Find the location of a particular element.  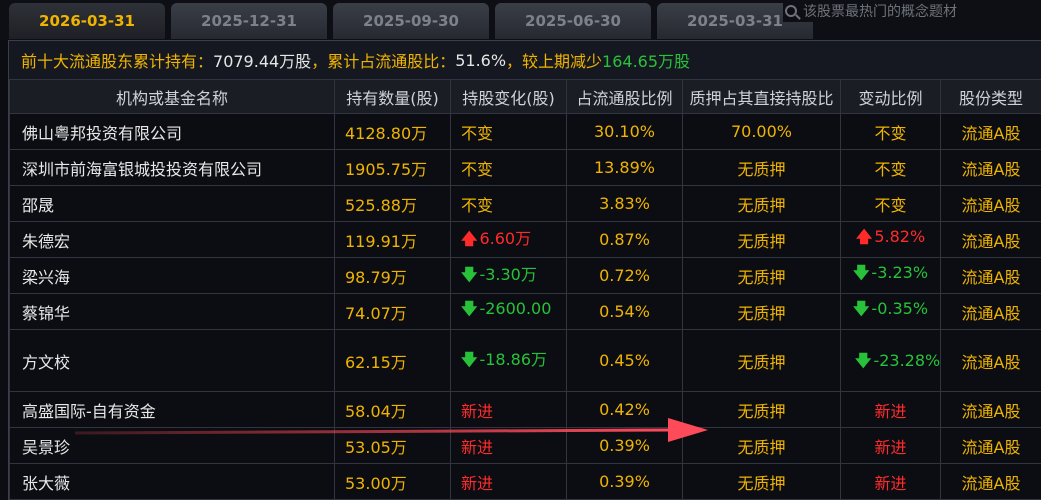

holding-change-value: -3.30万 is located at coordinates (508, 274).